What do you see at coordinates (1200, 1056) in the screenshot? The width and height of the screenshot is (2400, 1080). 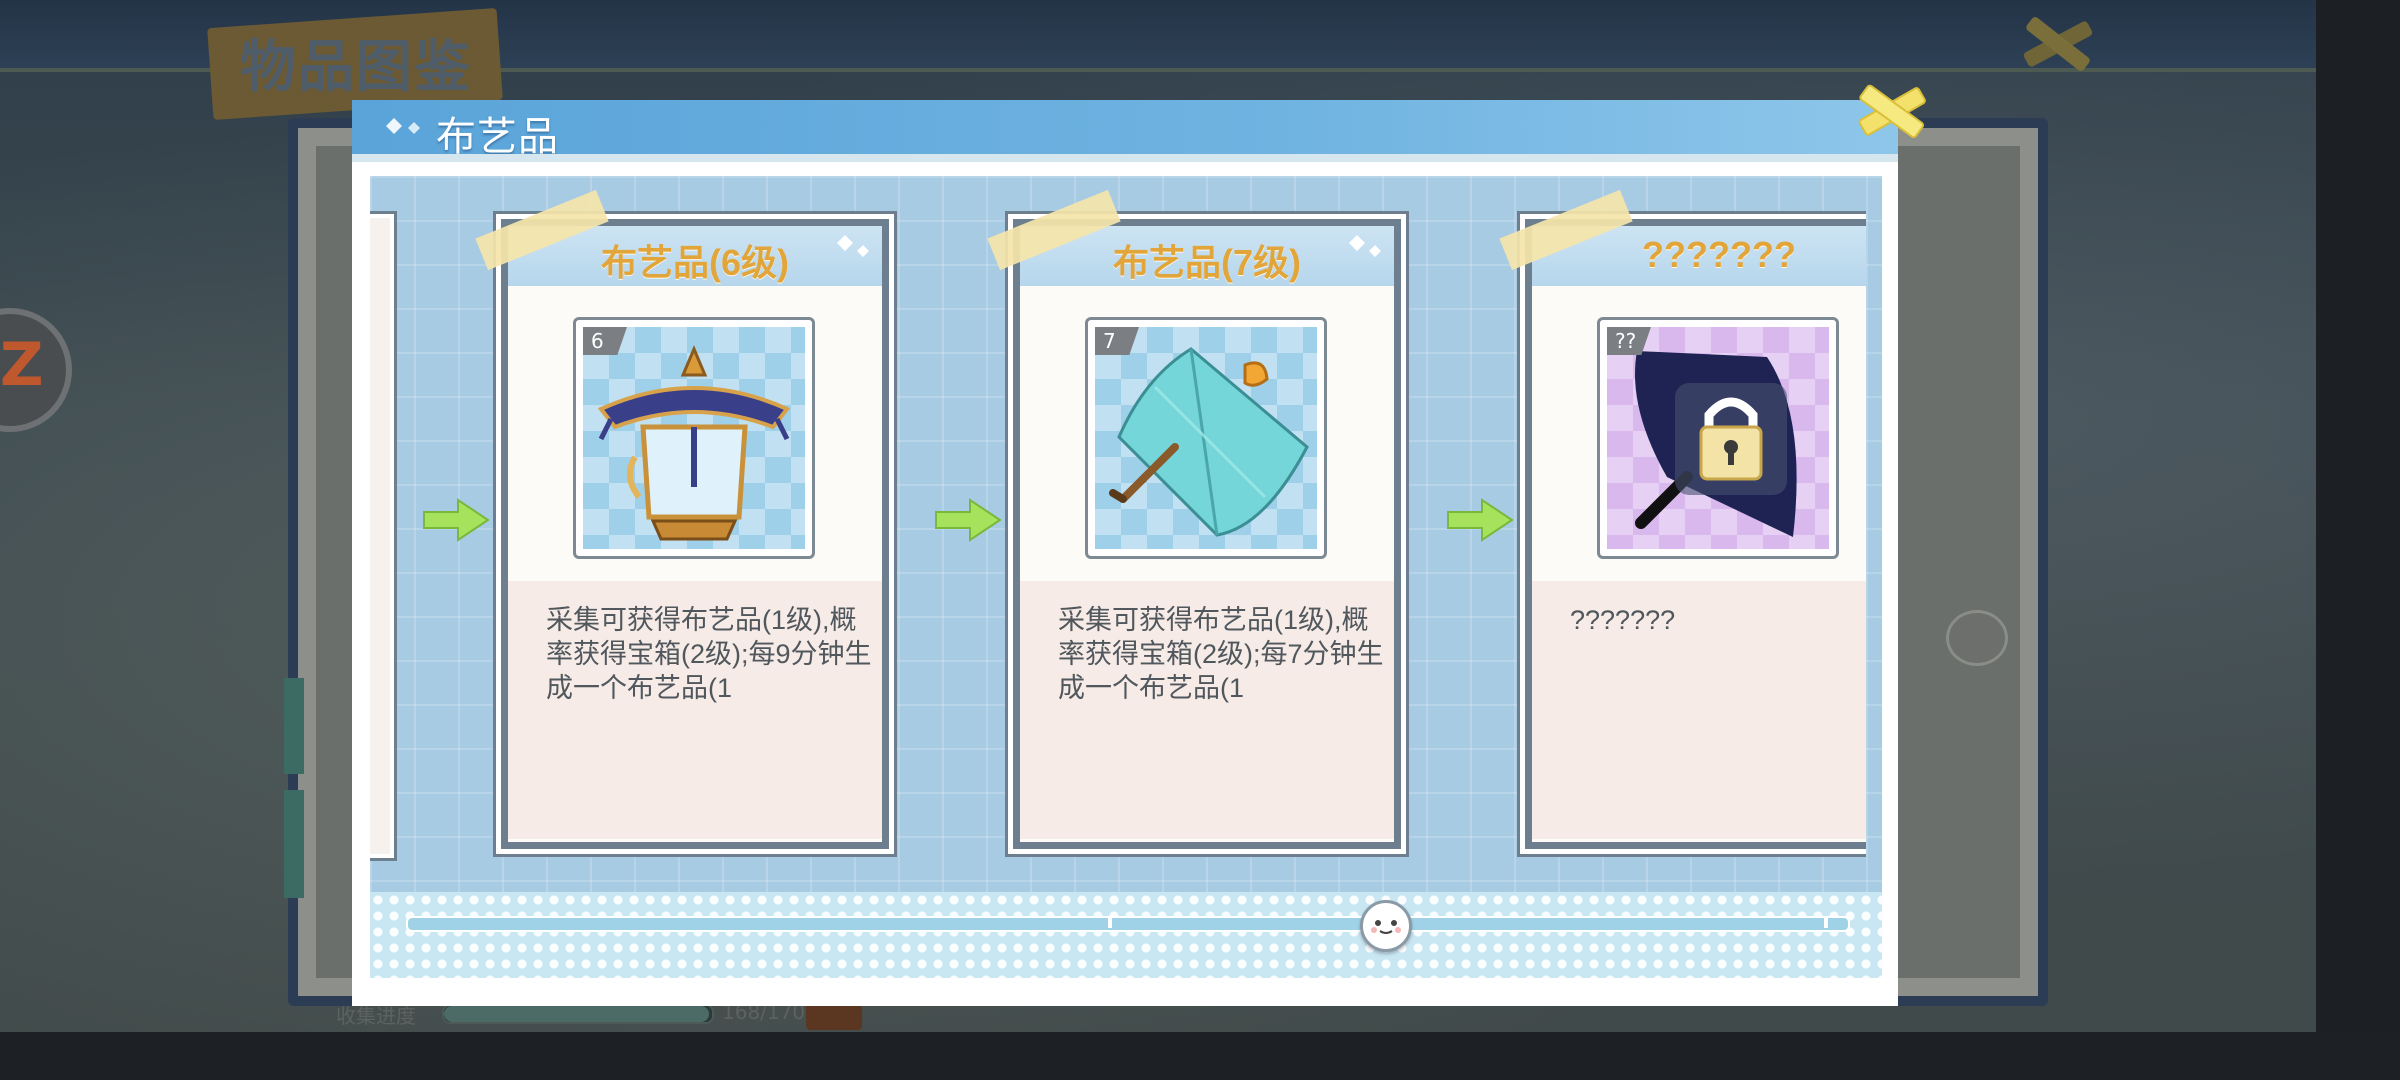 I see `background-bottom-strip` at bounding box center [1200, 1056].